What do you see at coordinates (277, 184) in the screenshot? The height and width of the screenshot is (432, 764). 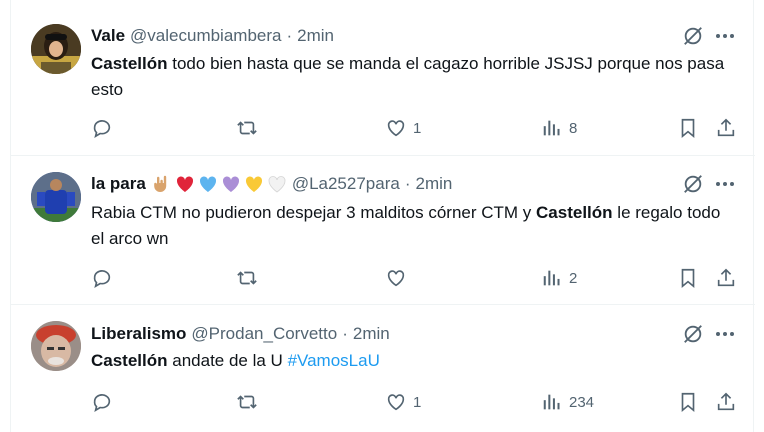 I see `white-heart-icon` at bounding box center [277, 184].